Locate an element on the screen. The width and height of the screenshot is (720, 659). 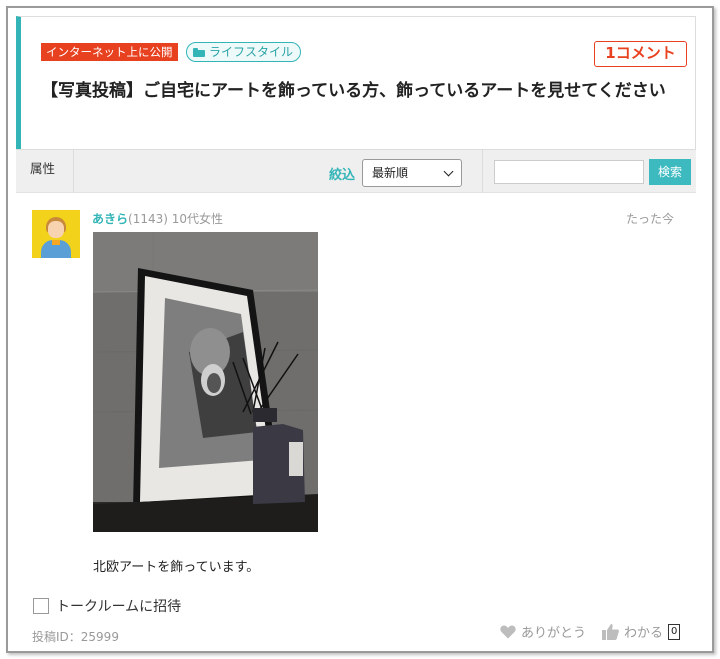
search-button: 検索 is located at coordinates (670, 172).